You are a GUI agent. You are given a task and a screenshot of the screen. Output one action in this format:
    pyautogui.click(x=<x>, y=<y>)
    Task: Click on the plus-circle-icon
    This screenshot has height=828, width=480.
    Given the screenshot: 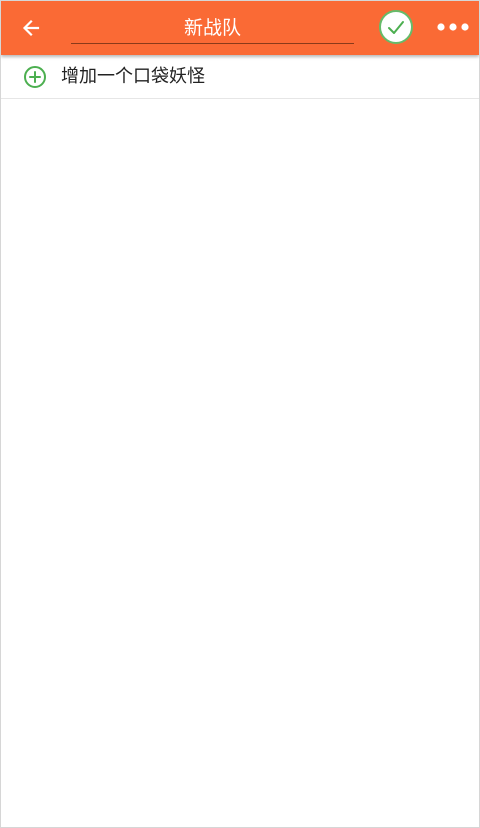 What is the action you would take?
    pyautogui.click(x=35, y=77)
    